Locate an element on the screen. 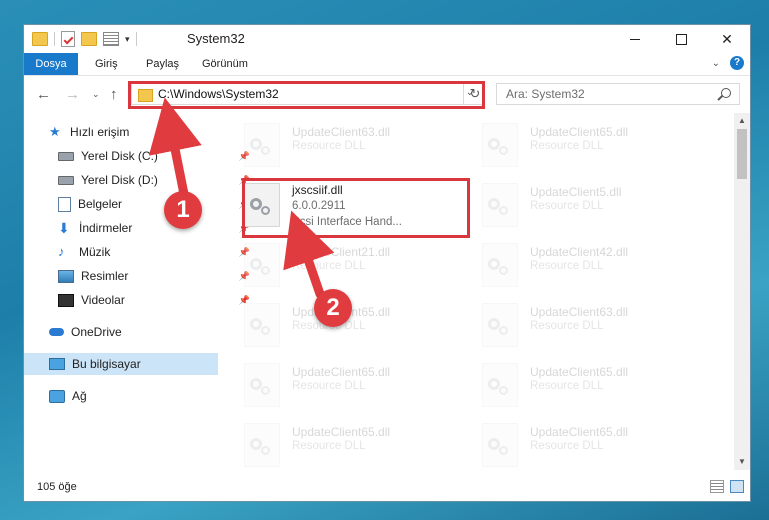  step-marker-2: 2 is located at coordinates (333, 308).